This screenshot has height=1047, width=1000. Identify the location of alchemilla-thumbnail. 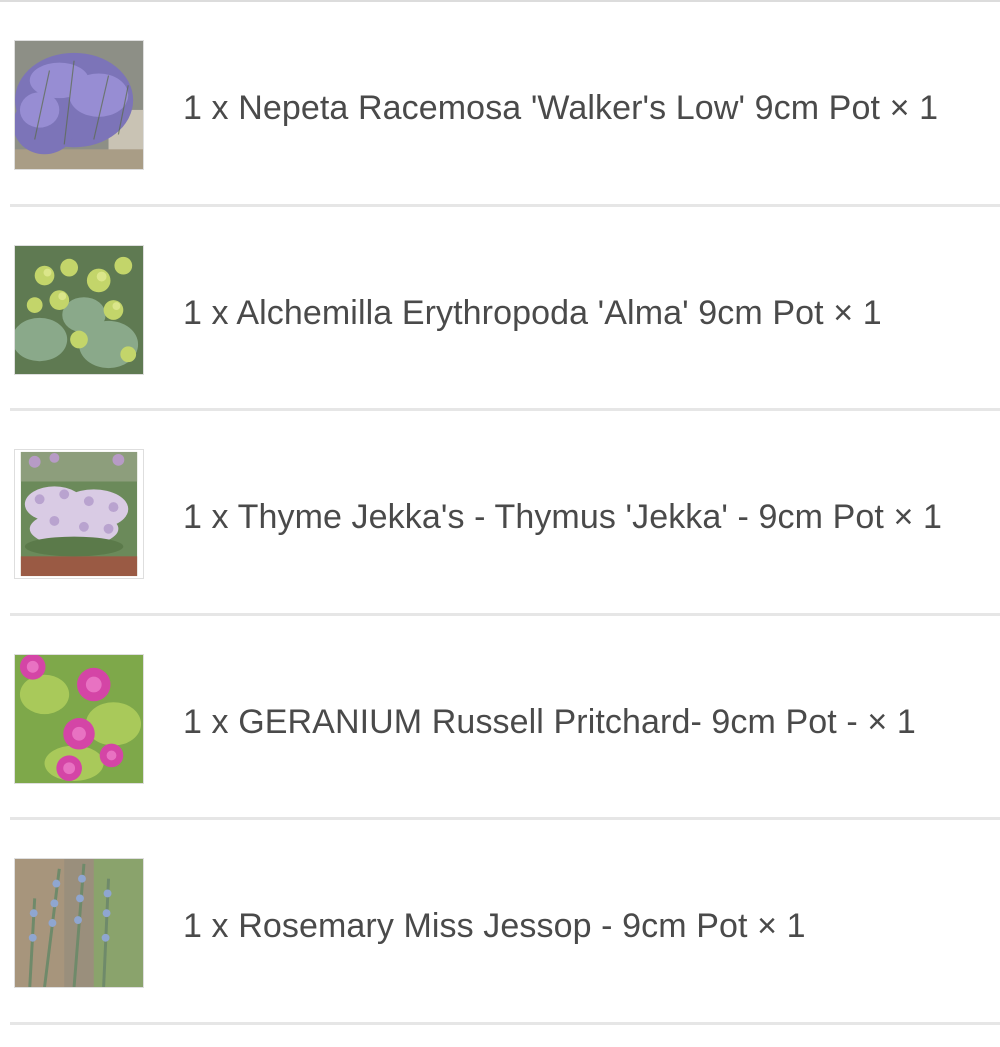
(79, 309).